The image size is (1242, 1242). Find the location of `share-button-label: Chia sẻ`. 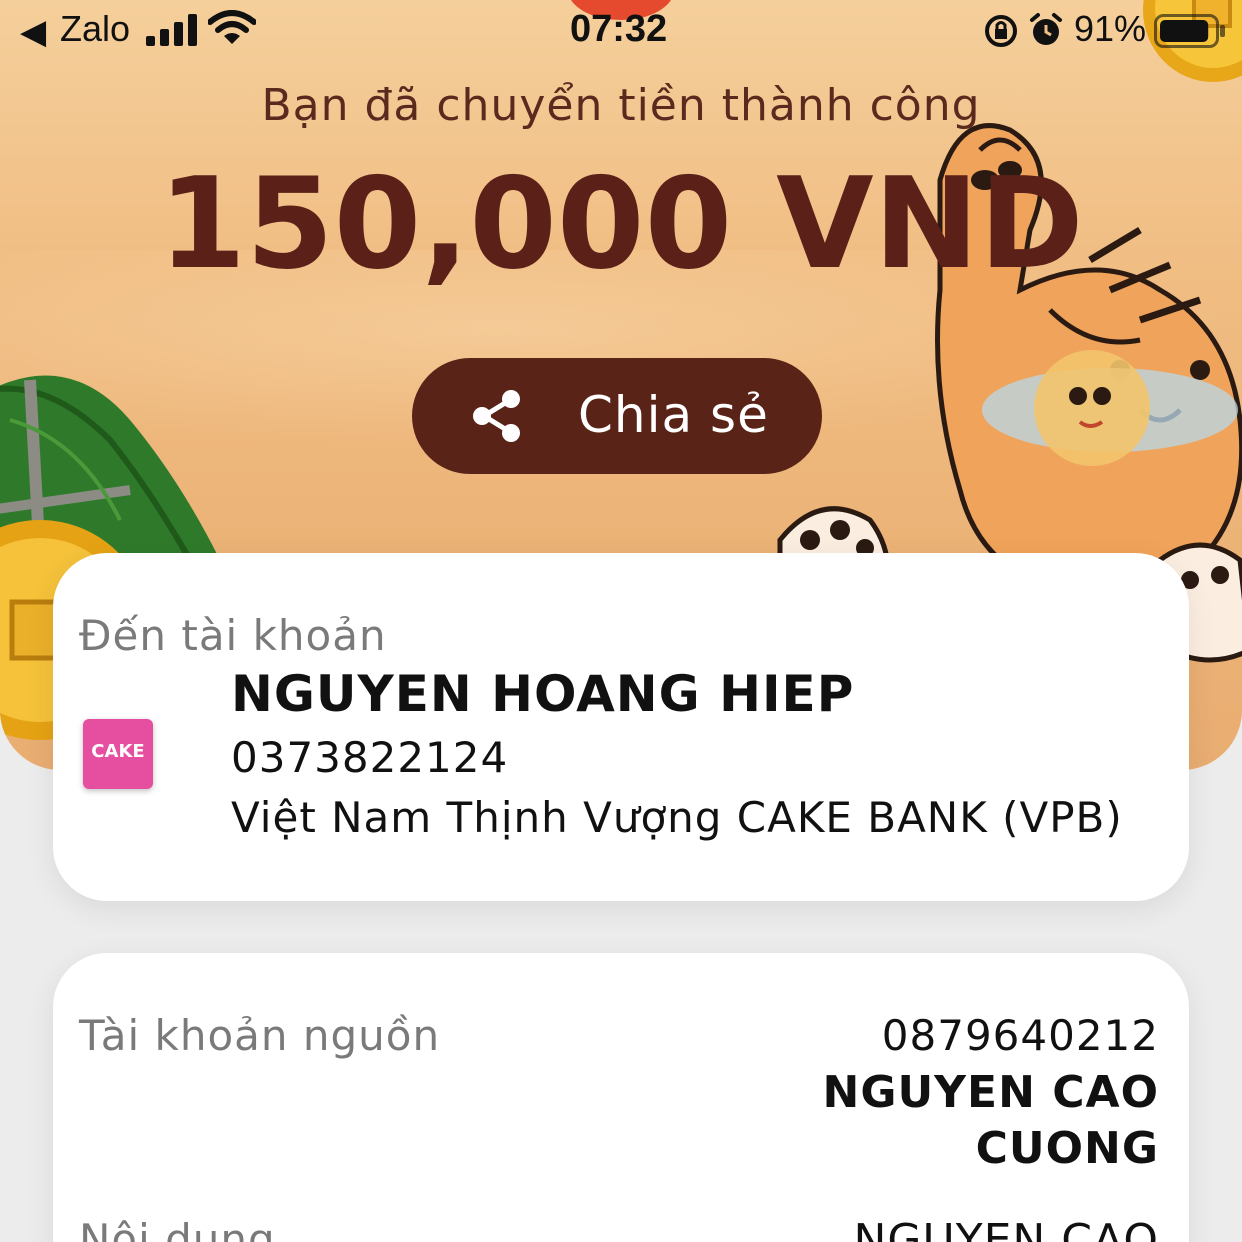

share-button-label: Chia sẻ is located at coordinates (673, 415).